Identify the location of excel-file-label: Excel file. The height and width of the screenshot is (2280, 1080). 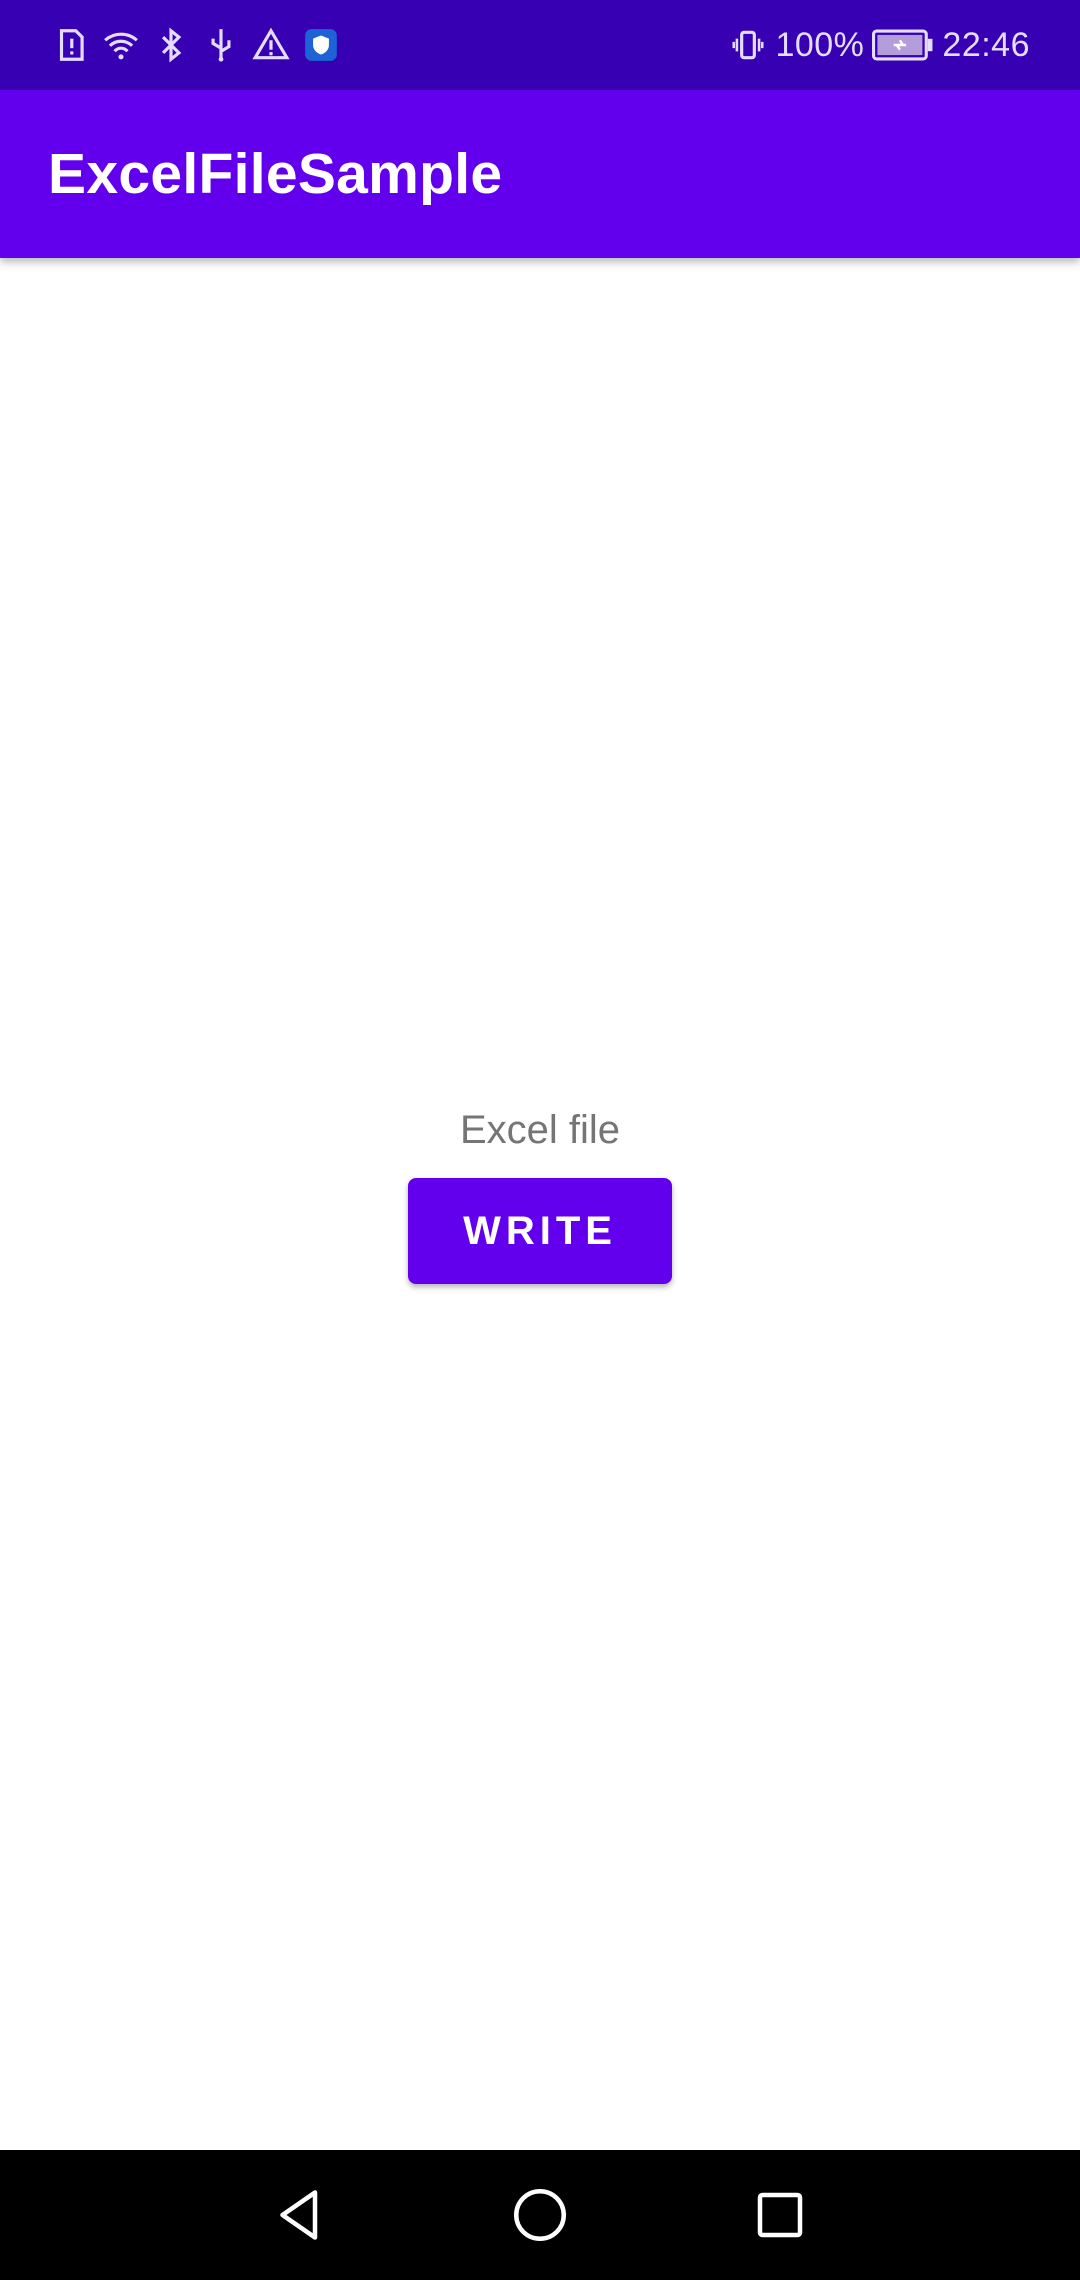
(540, 1130).